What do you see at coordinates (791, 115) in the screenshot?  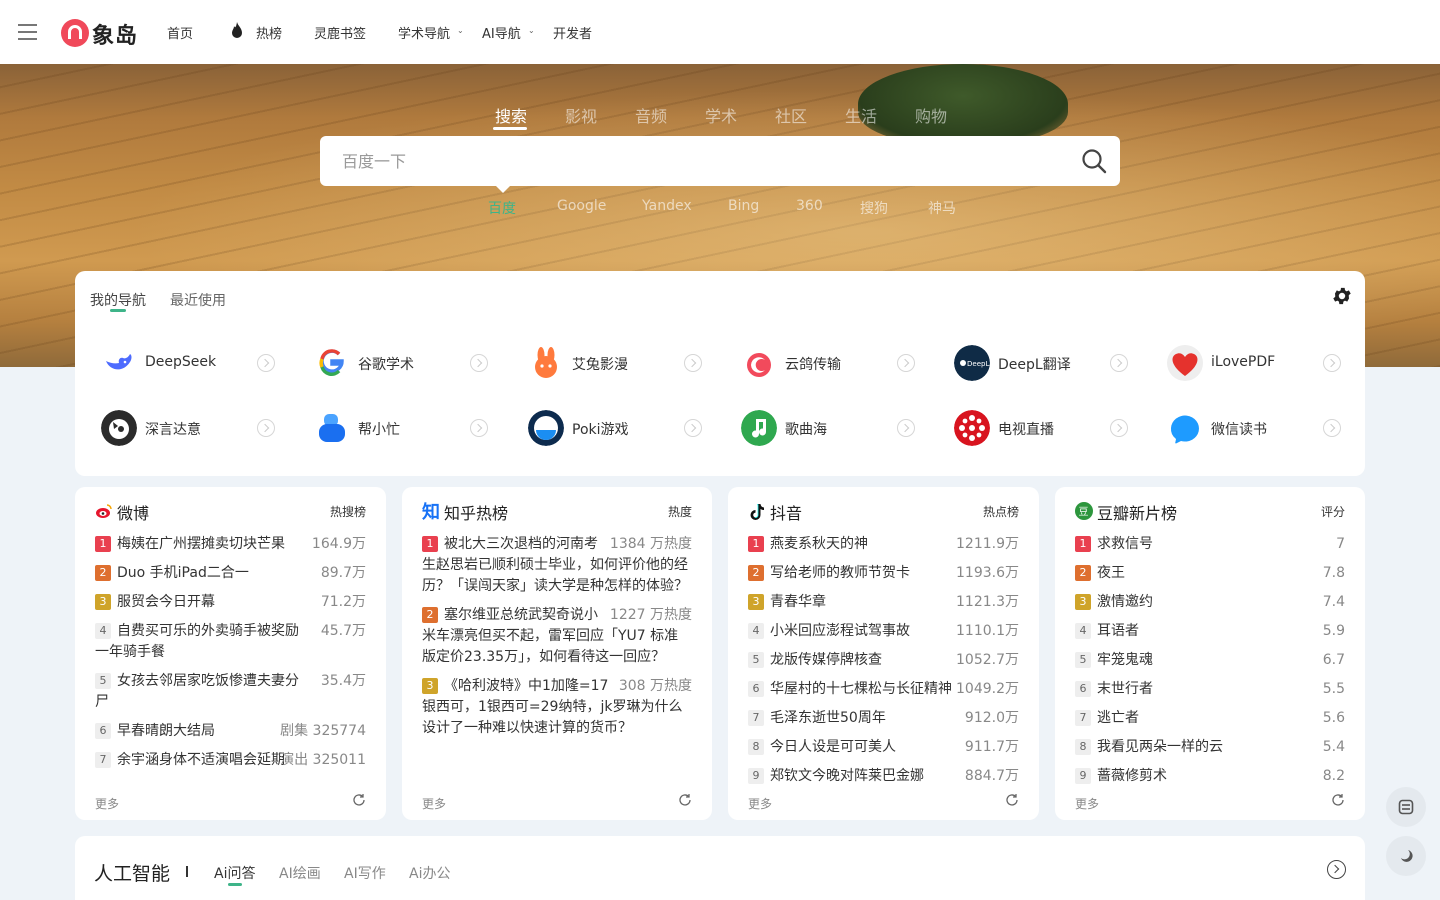 I see `search-tab-community: 社区` at bounding box center [791, 115].